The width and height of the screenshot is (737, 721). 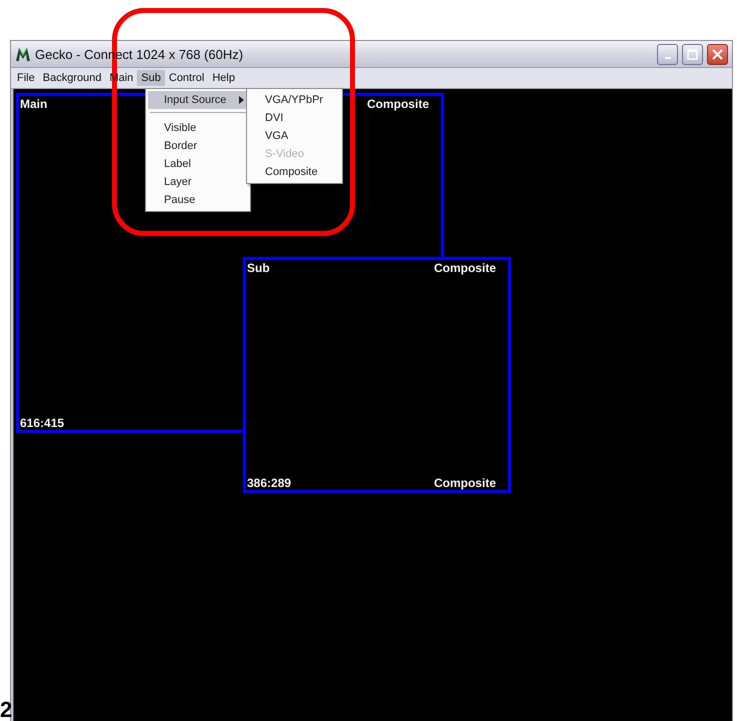 What do you see at coordinates (198, 164) in the screenshot?
I see `menu-item: Label` at bounding box center [198, 164].